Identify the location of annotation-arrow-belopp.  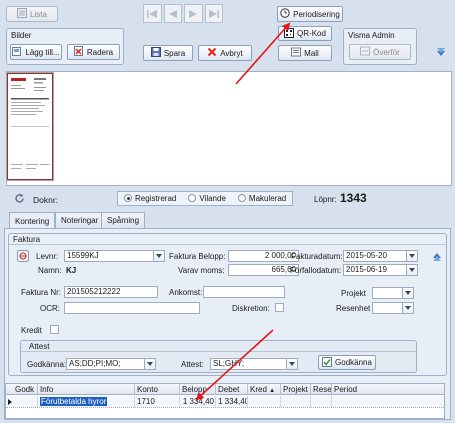
(234, 365).